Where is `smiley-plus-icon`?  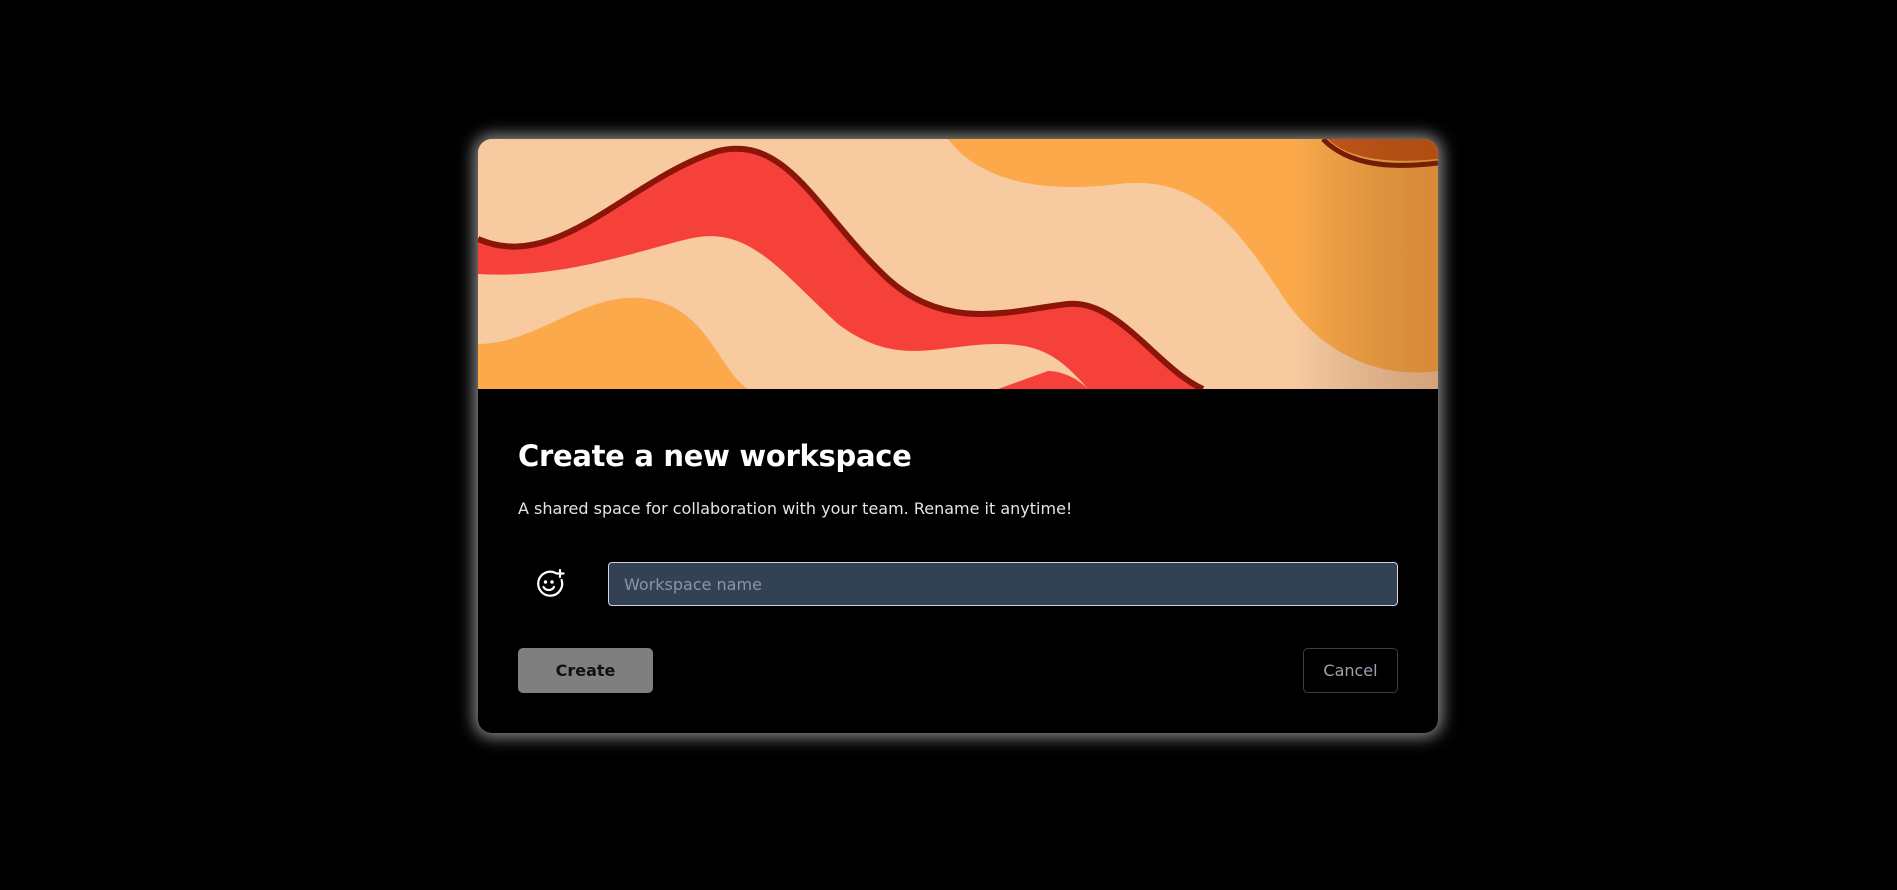 smiley-plus-icon is located at coordinates (550, 586).